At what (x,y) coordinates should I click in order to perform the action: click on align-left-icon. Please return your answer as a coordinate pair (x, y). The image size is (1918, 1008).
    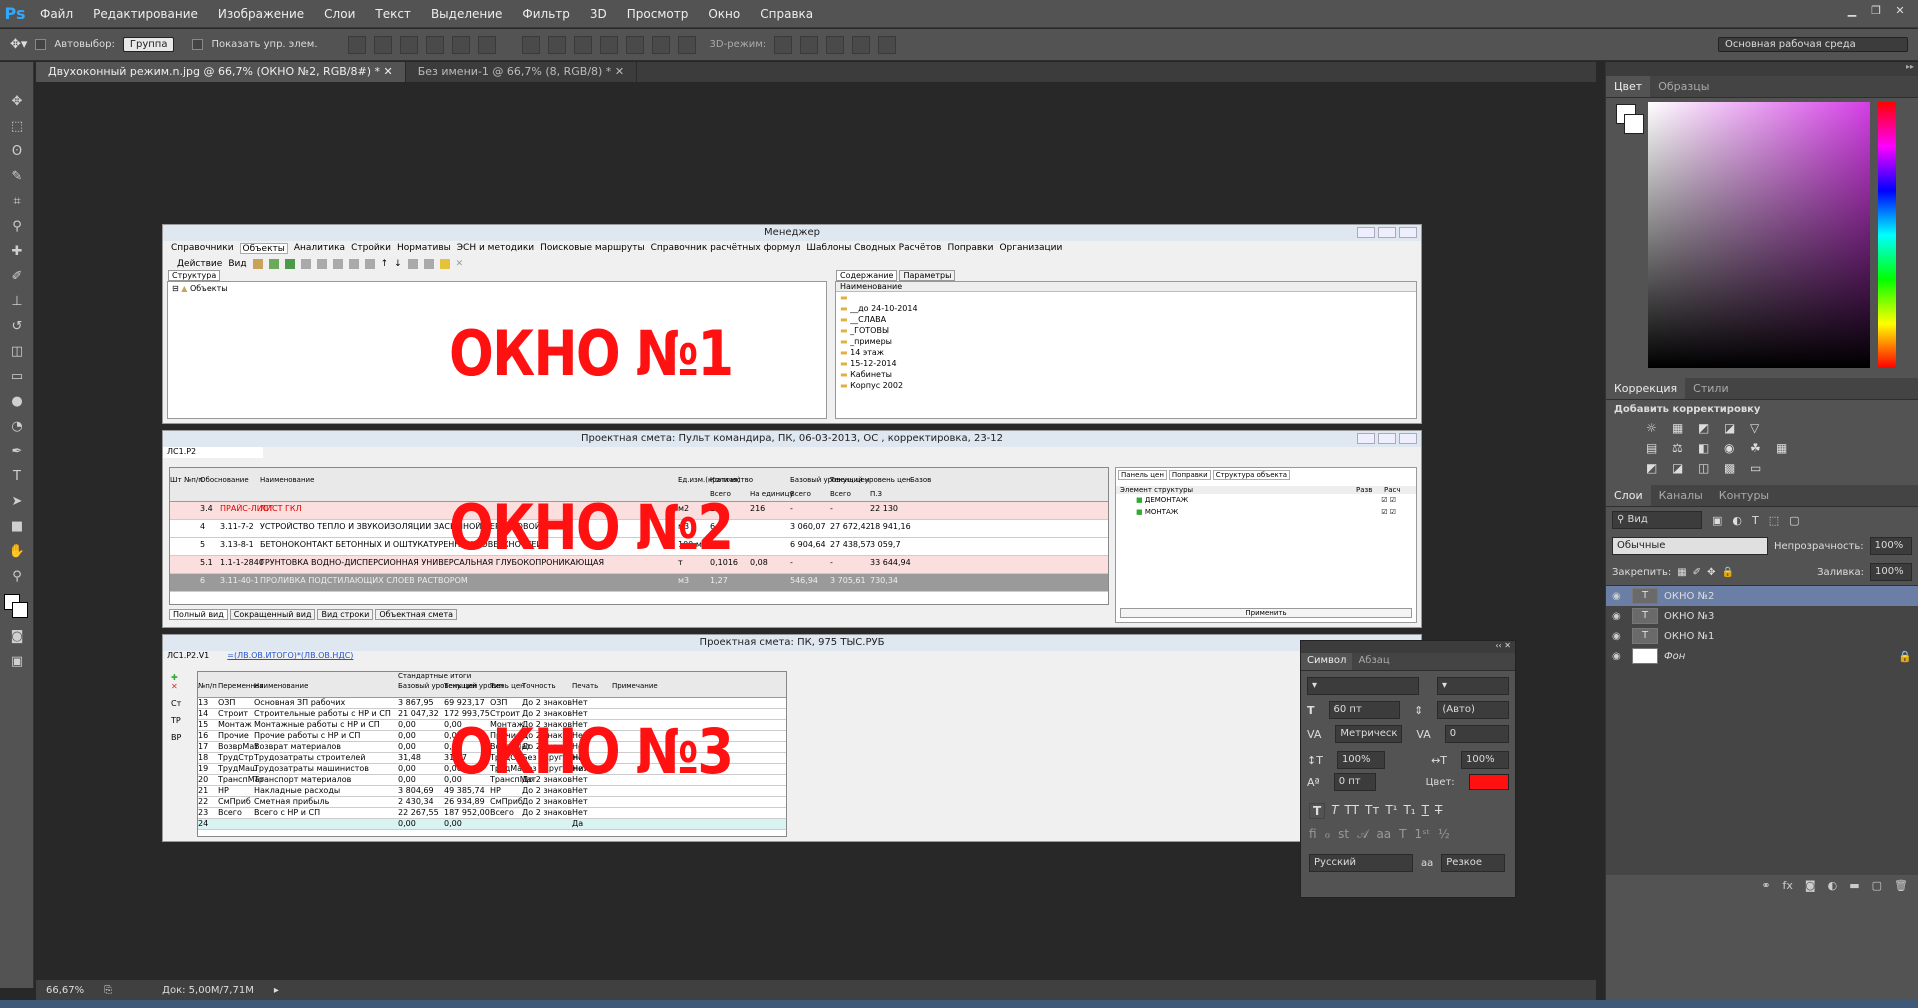
    Looking at the image, I should click on (434, 44).